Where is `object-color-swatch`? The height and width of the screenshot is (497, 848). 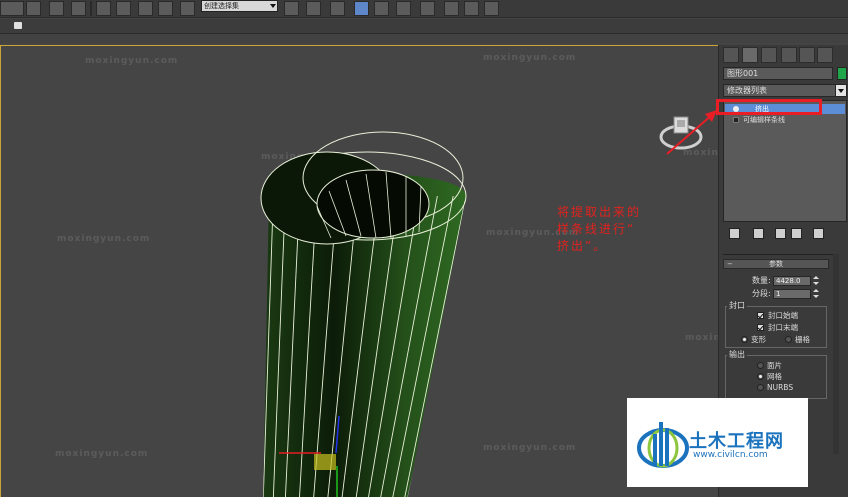 object-color-swatch is located at coordinates (842, 73).